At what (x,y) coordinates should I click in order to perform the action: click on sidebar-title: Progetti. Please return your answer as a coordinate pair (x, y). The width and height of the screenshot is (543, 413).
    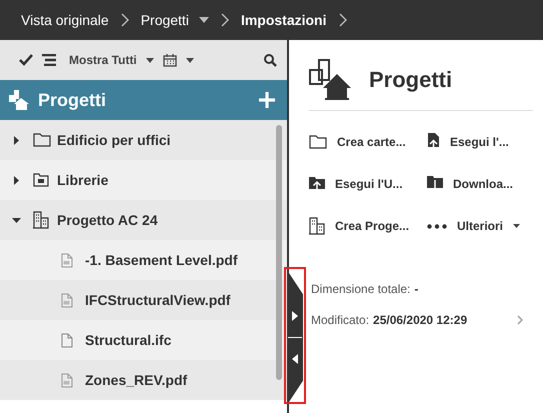
    Looking at the image, I should click on (72, 100).